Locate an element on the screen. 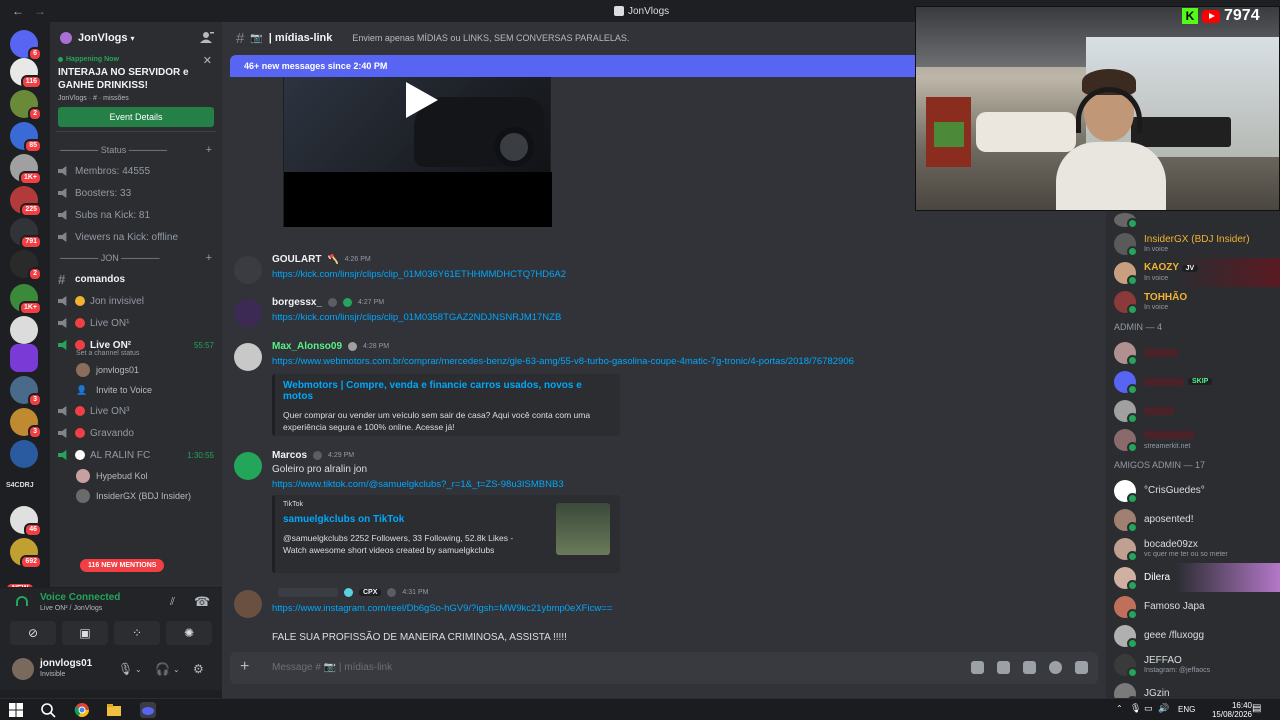 This screenshot has height=720, width=1280. microphone-tray-icon: 🎙 is located at coordinates (1135, 708).